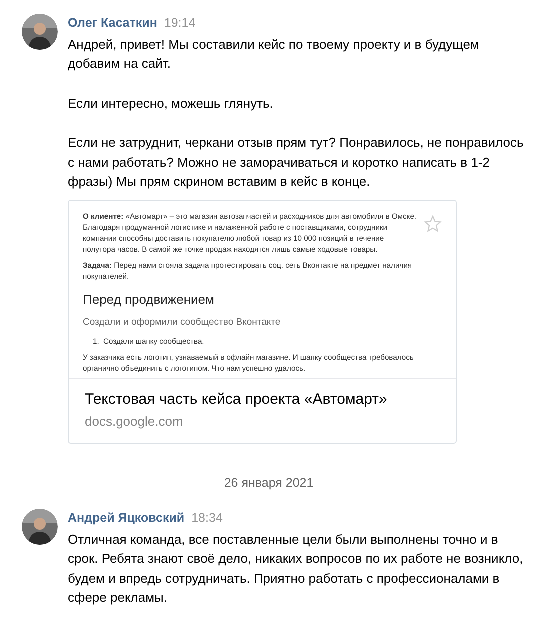  I want to click on author-name: Олег Касаткин, so click(113, 23).